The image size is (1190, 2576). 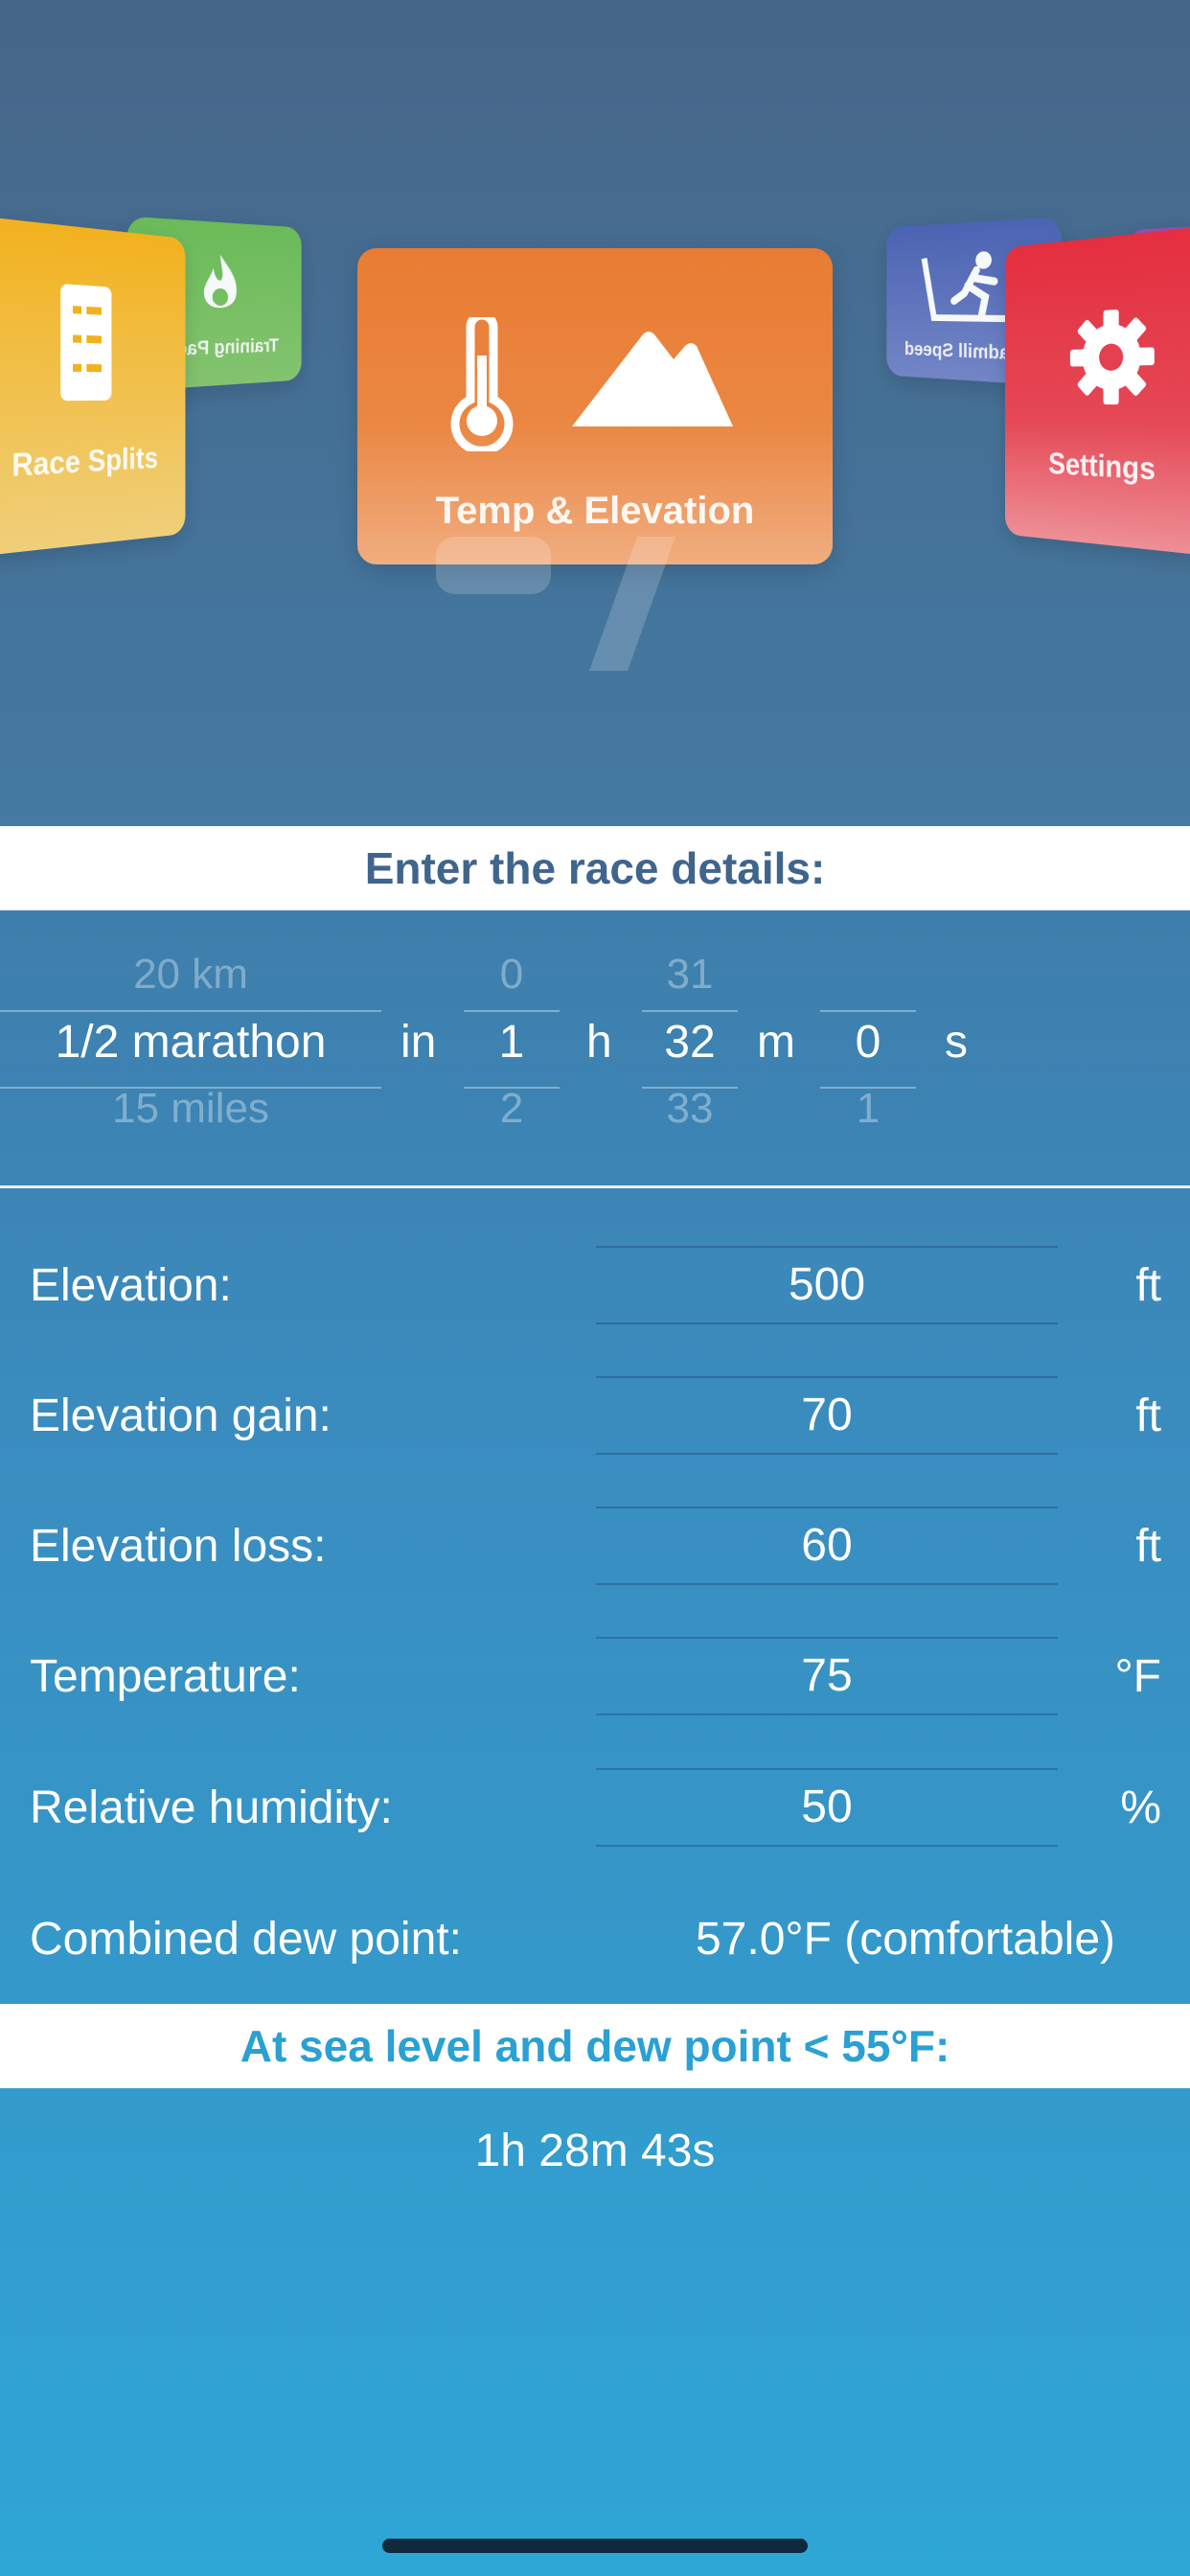 What do you see at coordinates (595, 1284) in the screenshot?
I see `elevation-row: Elevation: 500 ft` at bounding box center [595, 1284].